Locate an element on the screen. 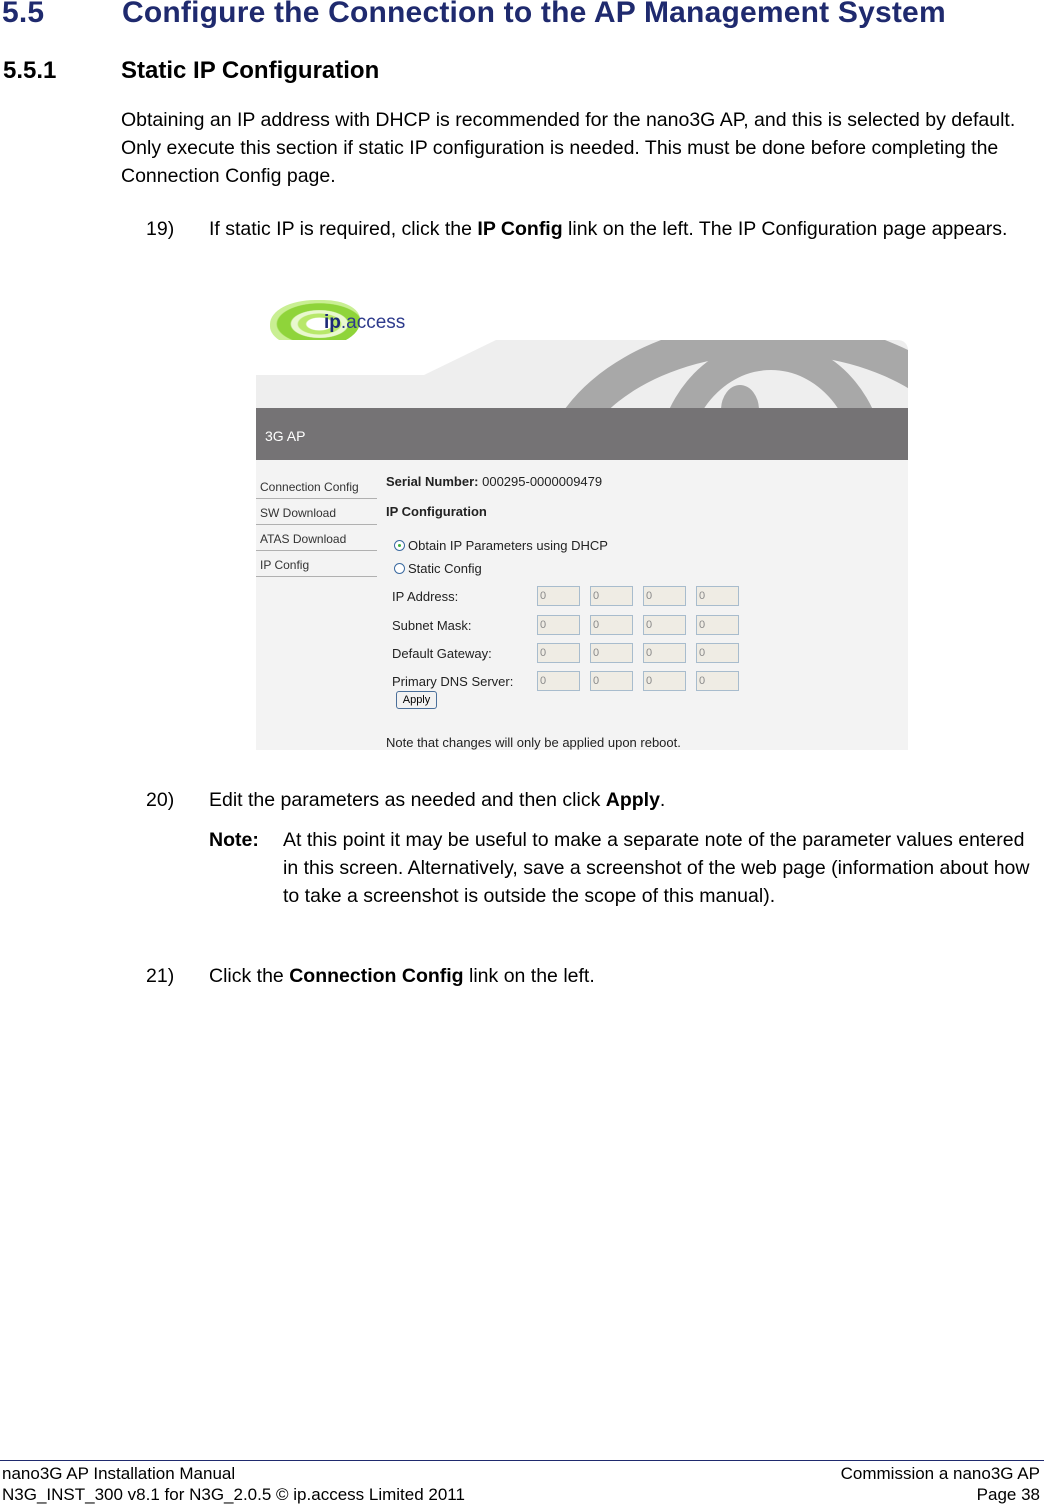 The image size is (1044, 1506). radio-static: Static Config is located at coordinates (438, 568).